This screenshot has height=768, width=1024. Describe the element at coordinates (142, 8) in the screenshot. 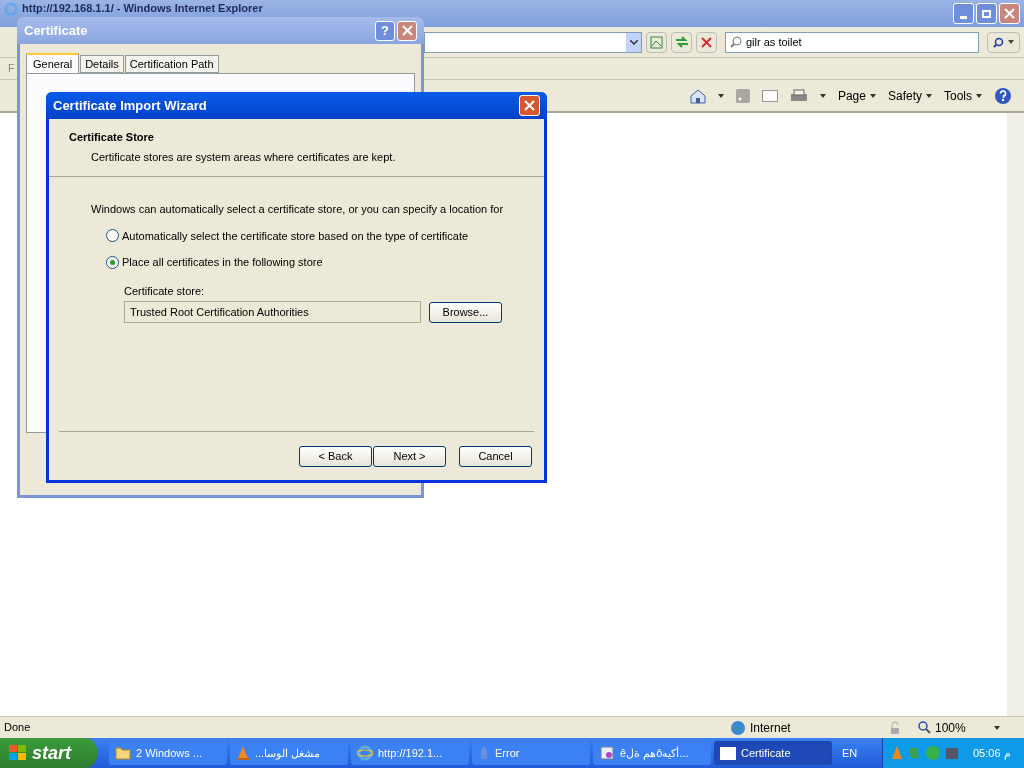

I see `window-title: http://192.168.1.1/ - Windows Internet Explorer` at that location.